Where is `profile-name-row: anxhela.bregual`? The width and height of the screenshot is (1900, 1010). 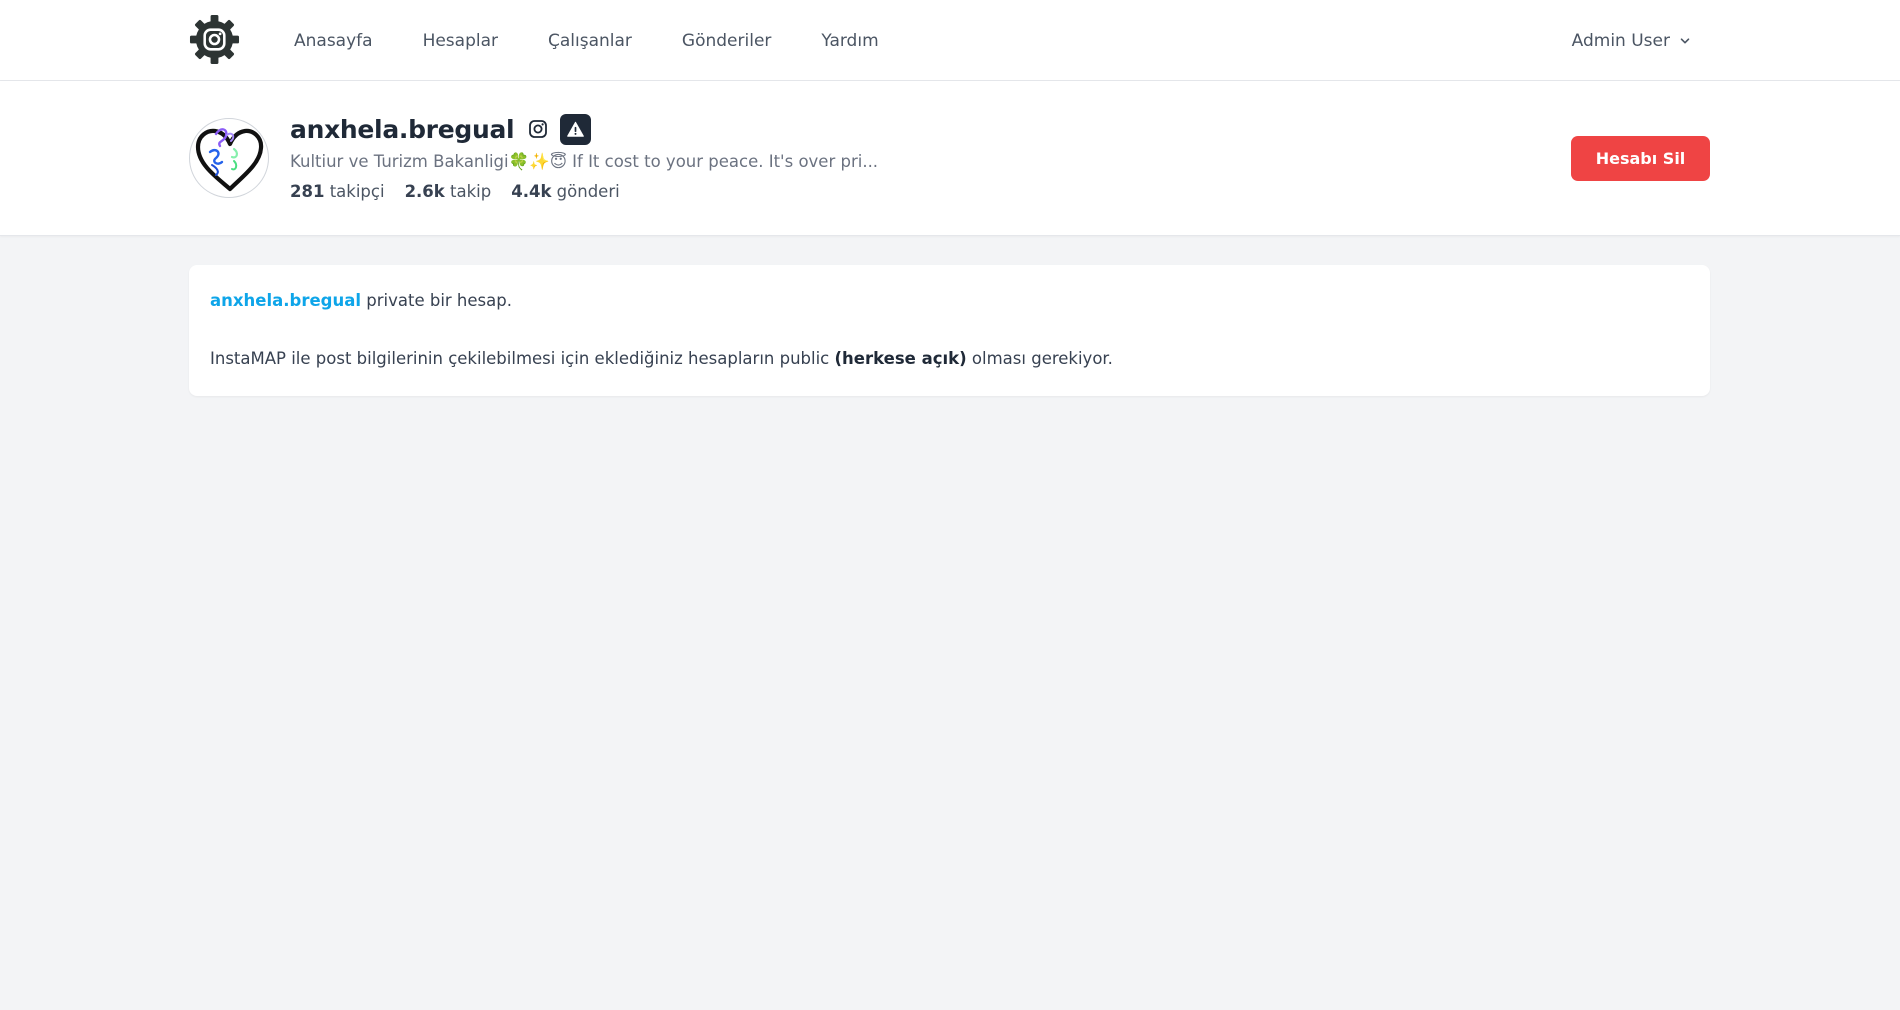 profile-name-row: anxhela.bregual is located at coordinates (584, 129).